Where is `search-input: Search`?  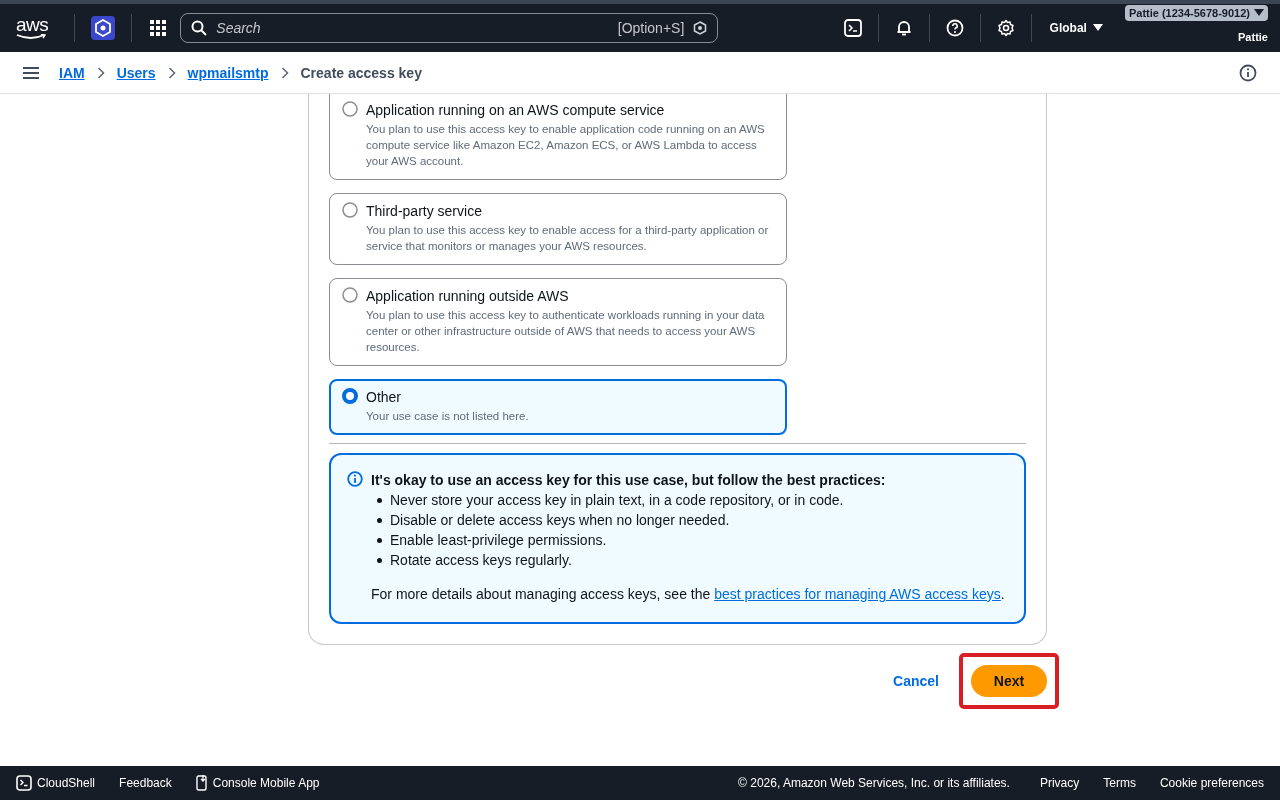 search-input: Search is located at coordinates (412, 28).